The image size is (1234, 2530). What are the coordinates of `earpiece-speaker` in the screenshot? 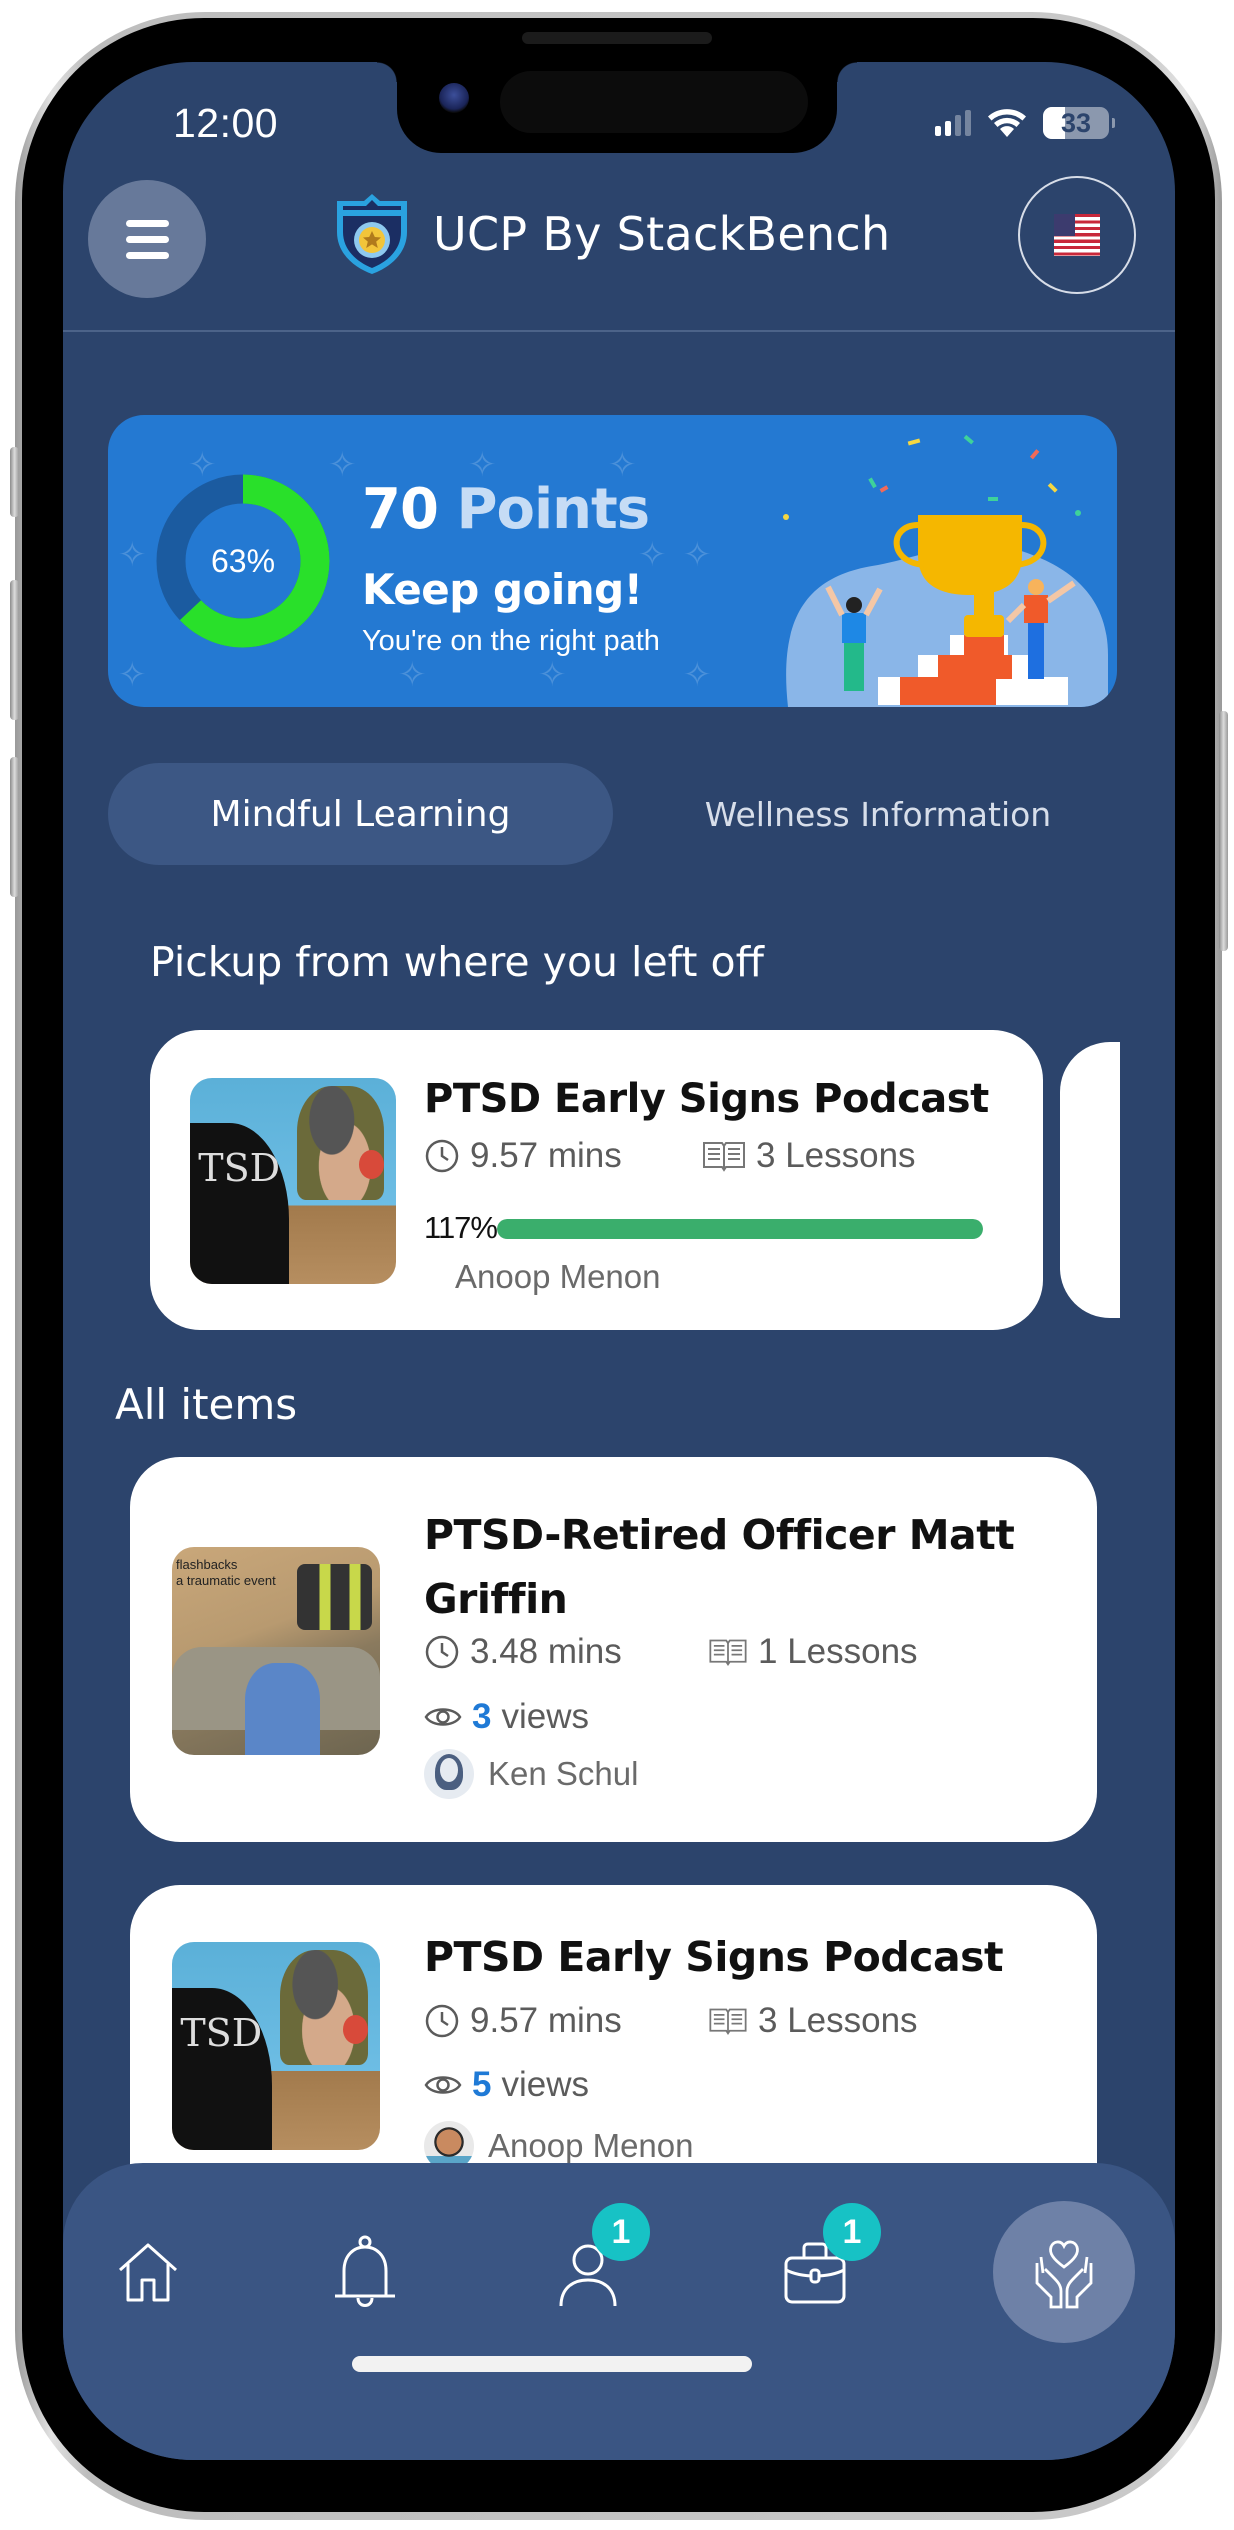 It's located at (617, 38).